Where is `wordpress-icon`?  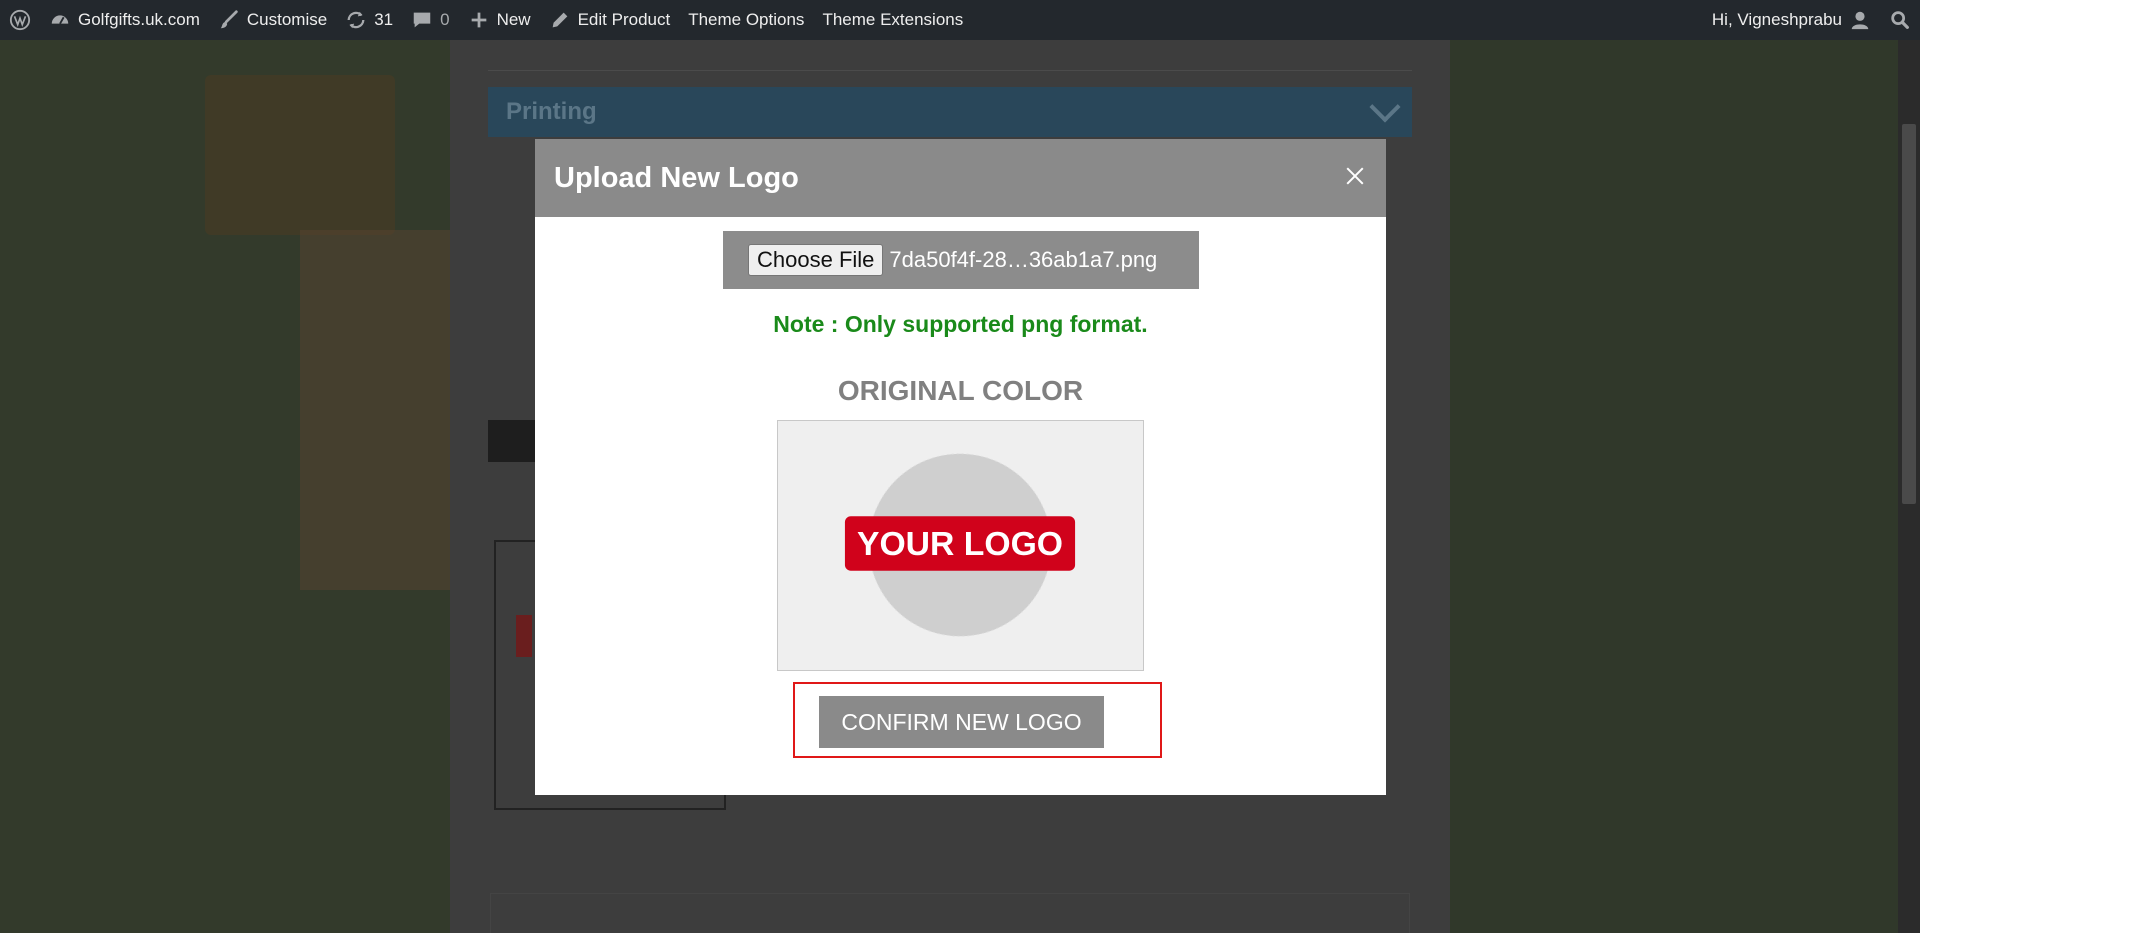
wordpress-icon is located at coordinates (20, 20).